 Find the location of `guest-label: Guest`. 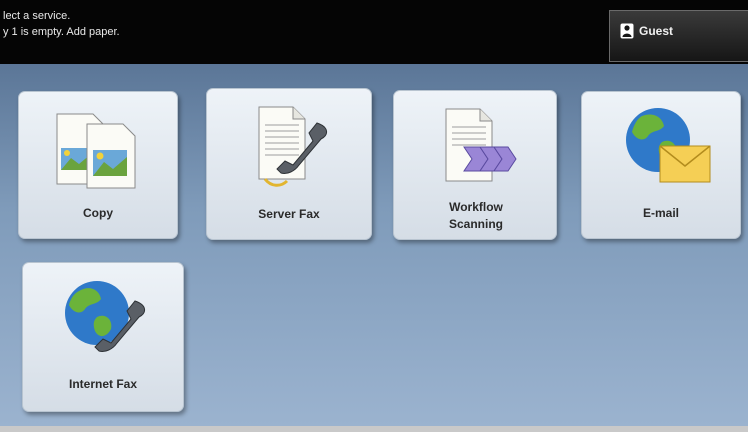

guest-label: Guest is located at coordinates (656, 31).